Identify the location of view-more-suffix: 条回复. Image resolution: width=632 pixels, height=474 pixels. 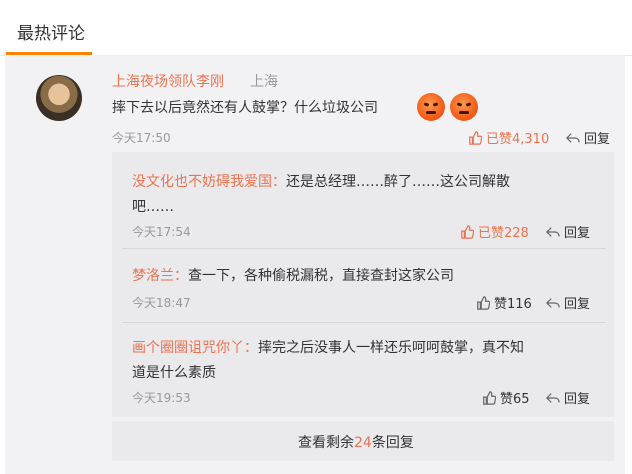
(392, 443).